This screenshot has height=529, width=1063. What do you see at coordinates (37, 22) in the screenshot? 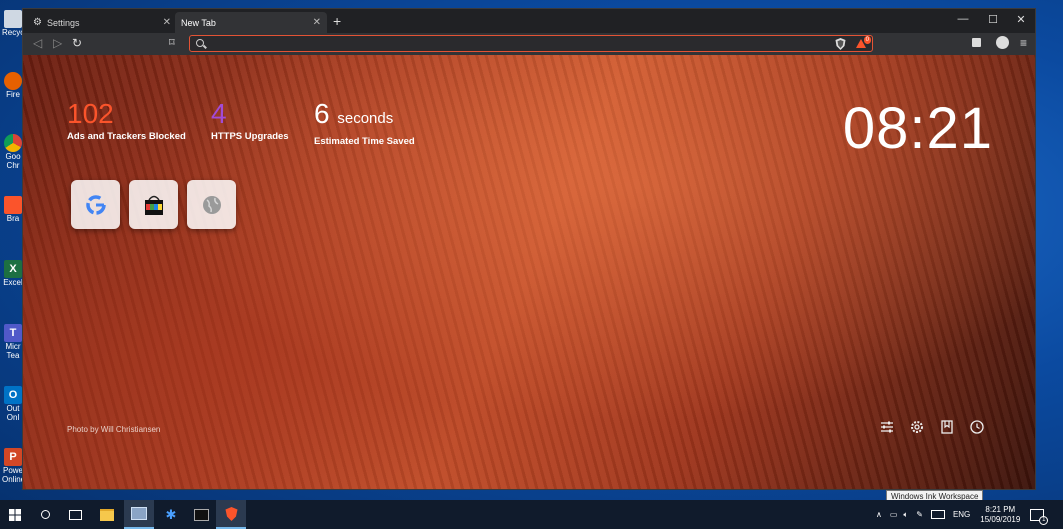
I see `gear-icon: ⚙` at bounding box center [37, 22].